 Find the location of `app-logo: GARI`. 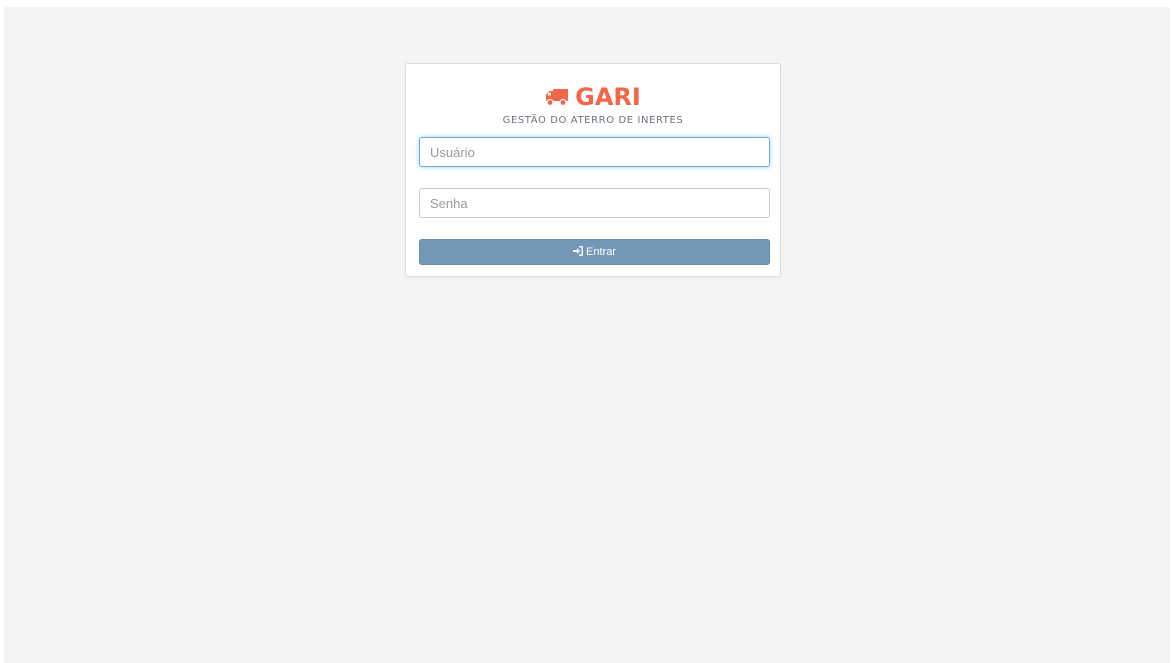

app-logo: GARI is located at coordinates (593, 98).